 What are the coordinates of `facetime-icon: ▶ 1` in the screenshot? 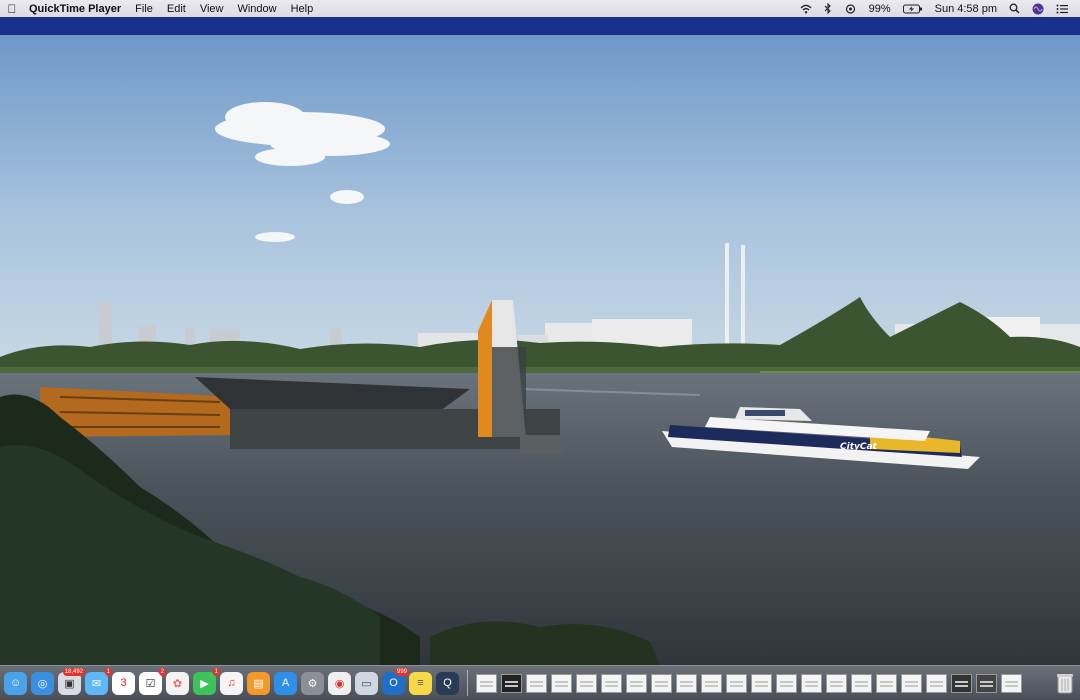 It's located at (206, 681).